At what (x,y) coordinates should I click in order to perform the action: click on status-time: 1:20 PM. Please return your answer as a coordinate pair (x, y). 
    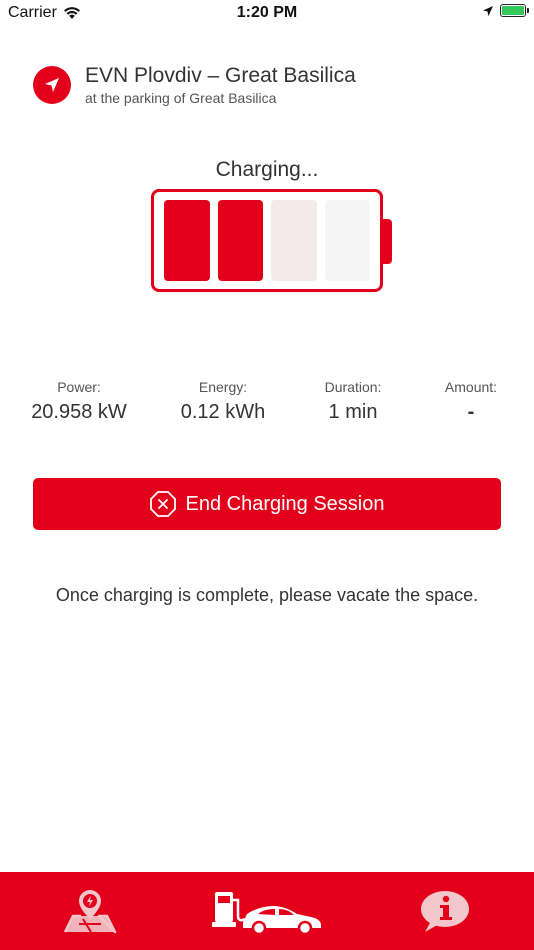
    Looking at the image, I should click on (267, 12).